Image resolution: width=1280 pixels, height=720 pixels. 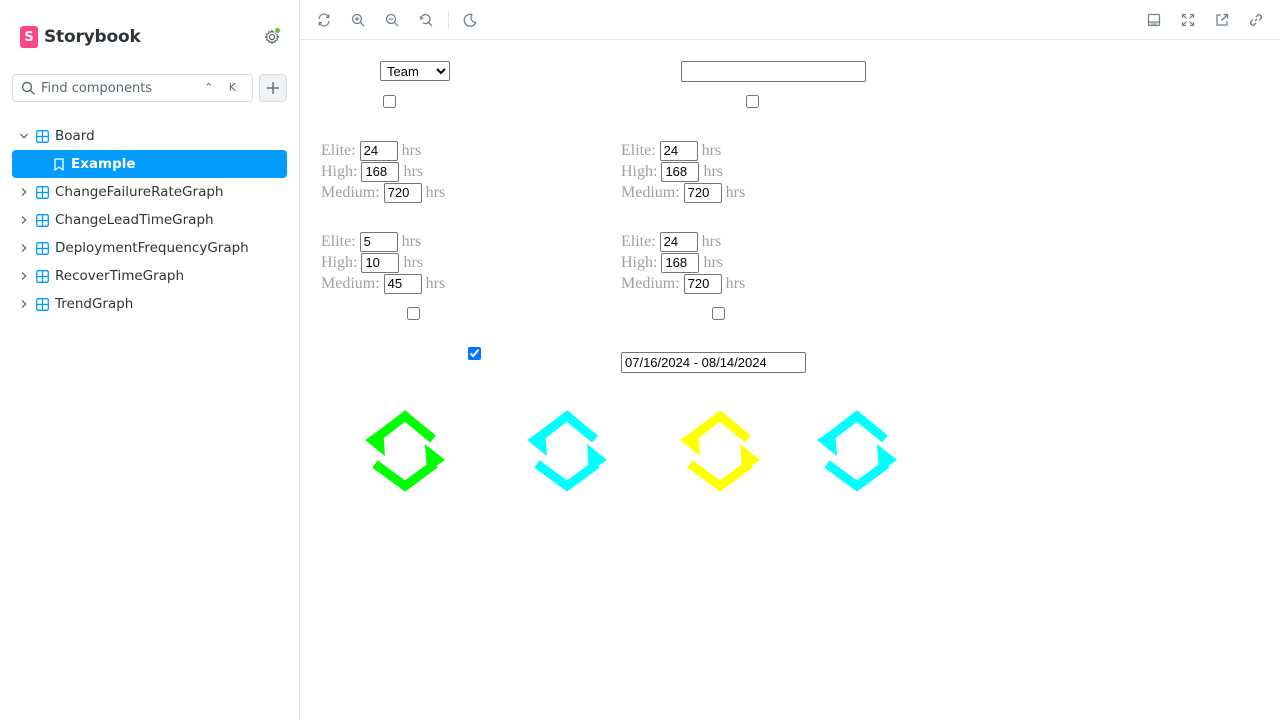 I want to click on search-shortcut: ⌃ K, so click(x=223, y=87).